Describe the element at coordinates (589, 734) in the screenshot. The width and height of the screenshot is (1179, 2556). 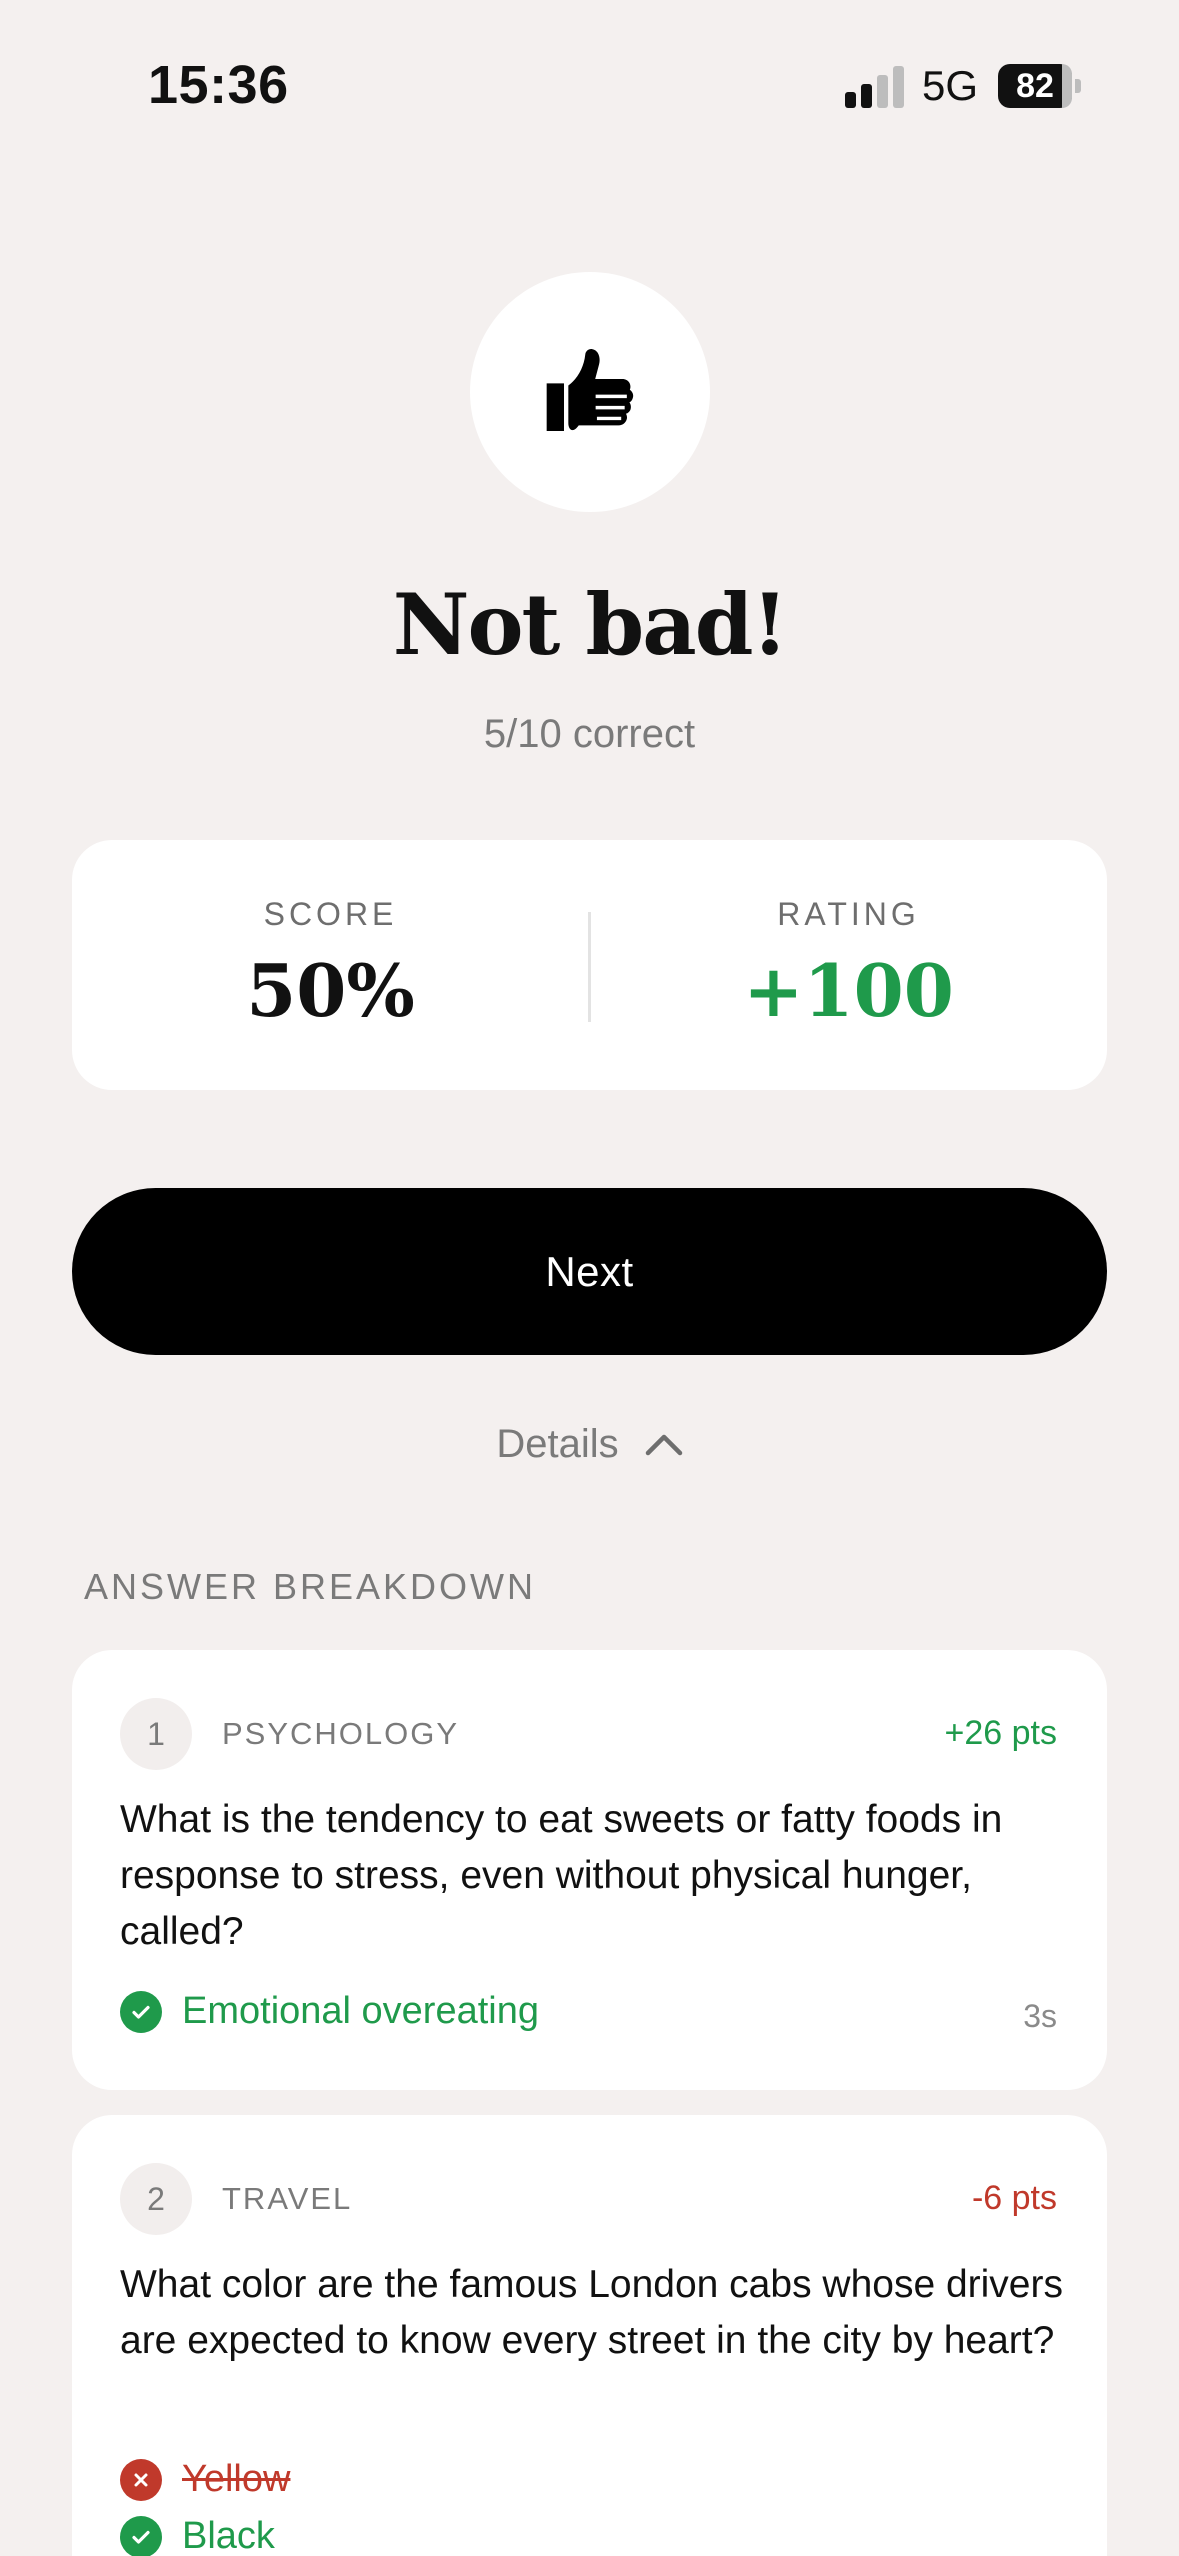
I see `correct-count: 5/10 correct` at that location.